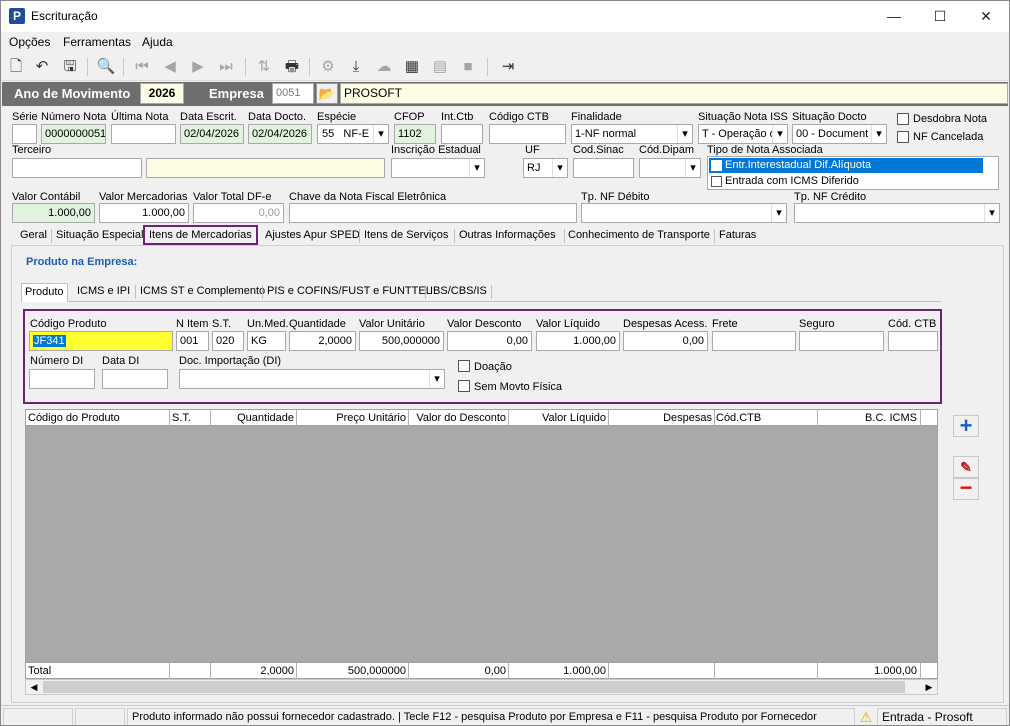 The image size is (1010, 726). What do you see at coordinates (438, 168) in the screenshot?
I see `inscricao-estadual-select` at bounding box center [438, 168].